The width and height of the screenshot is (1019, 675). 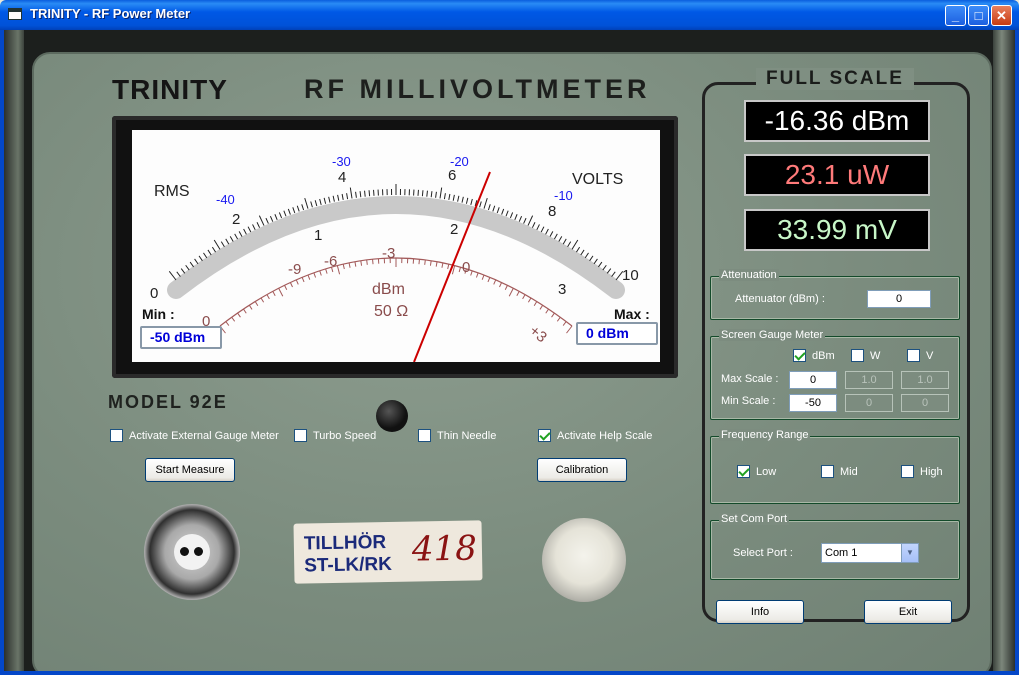 What do you see at coordinates (908, 612) in the screenshot?
I see `exit-button: Exit` at bounding box center [908, 612].